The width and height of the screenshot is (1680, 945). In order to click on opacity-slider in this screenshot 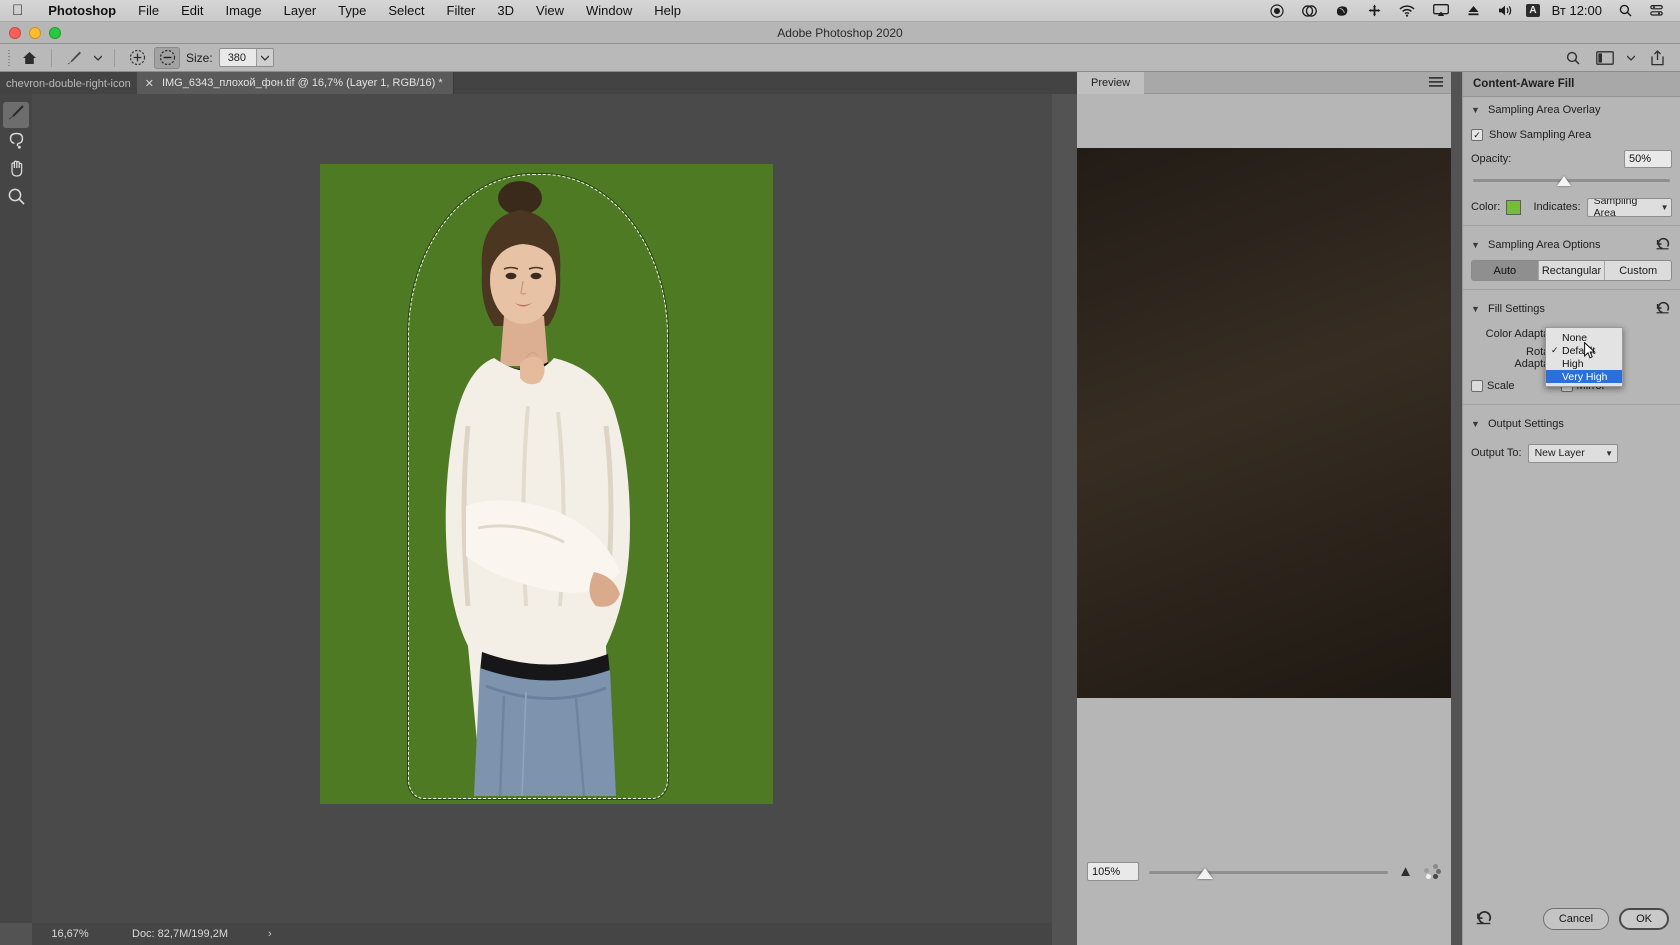, I will do `click(1571, 181)`.